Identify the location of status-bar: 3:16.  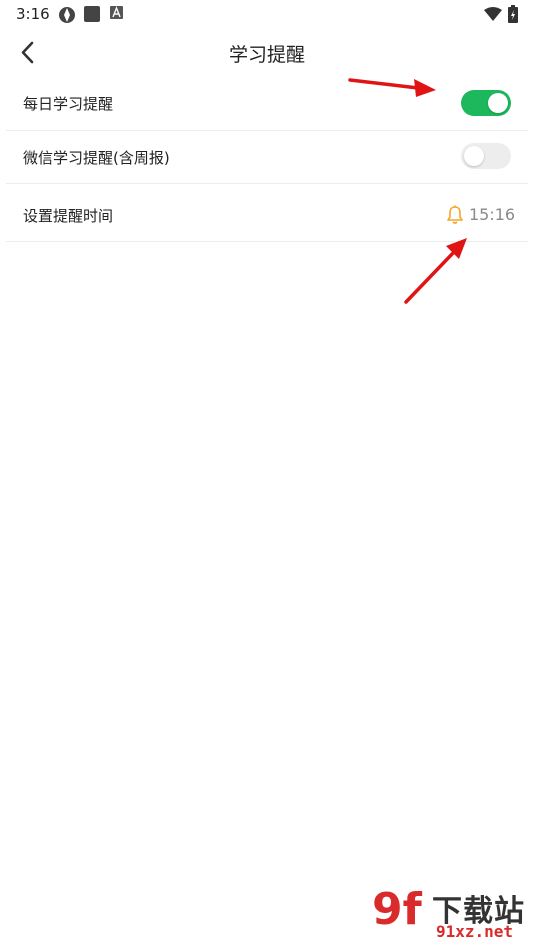
(267, 14).